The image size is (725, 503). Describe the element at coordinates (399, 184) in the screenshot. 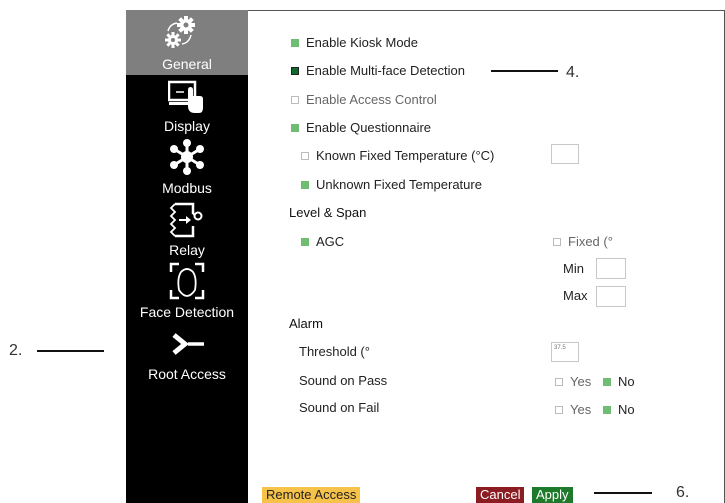

I see `unknown-temp-label: Unknown Fixed Temperature` at that location.